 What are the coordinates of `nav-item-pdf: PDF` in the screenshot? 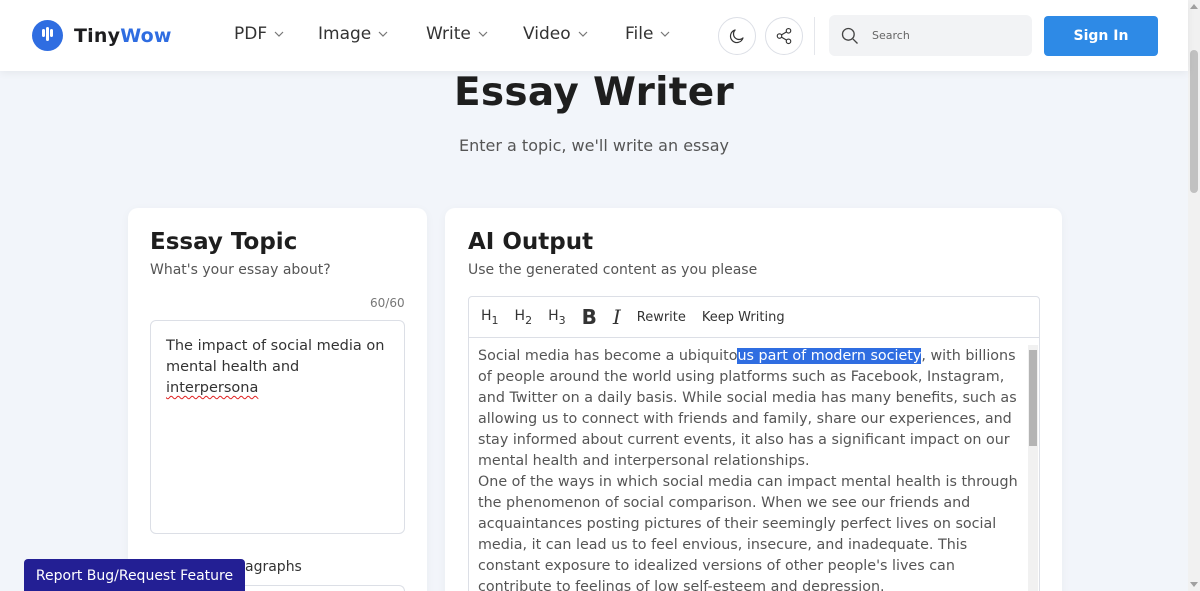 It's located at (259, 34).